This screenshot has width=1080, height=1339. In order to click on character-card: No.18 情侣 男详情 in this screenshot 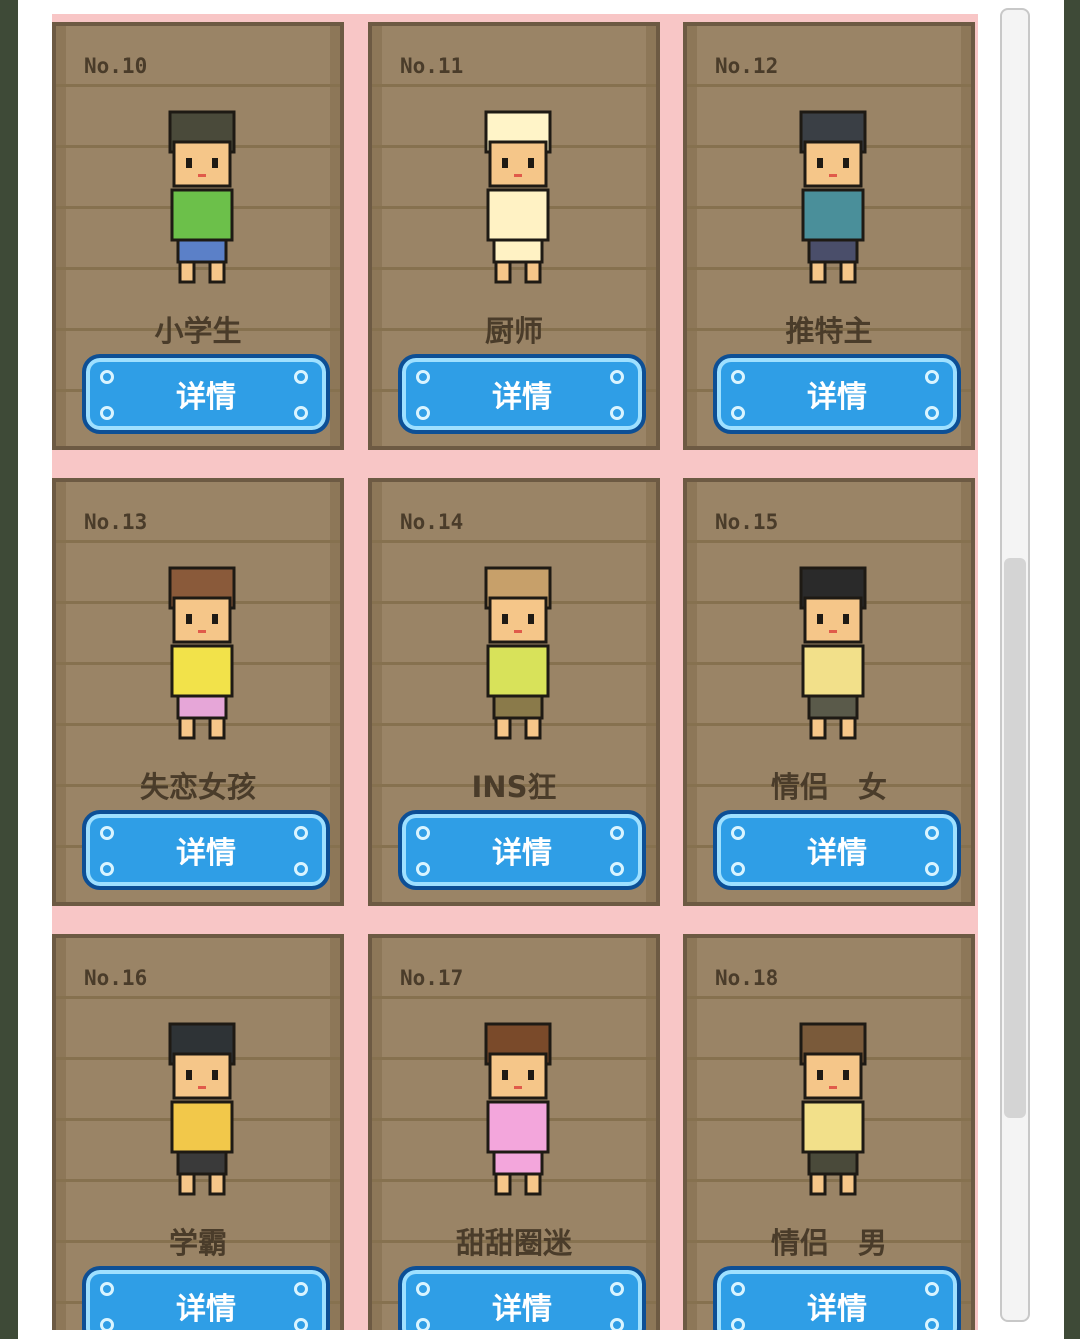, I will do `click(829, 1132)`.